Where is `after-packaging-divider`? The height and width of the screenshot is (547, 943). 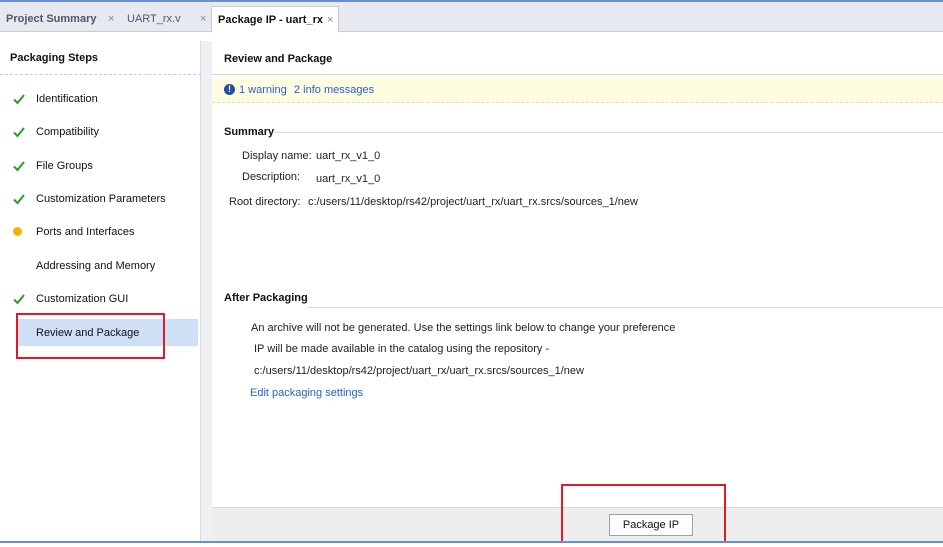 after-packaging-divider is located at coordinates (625, 307).